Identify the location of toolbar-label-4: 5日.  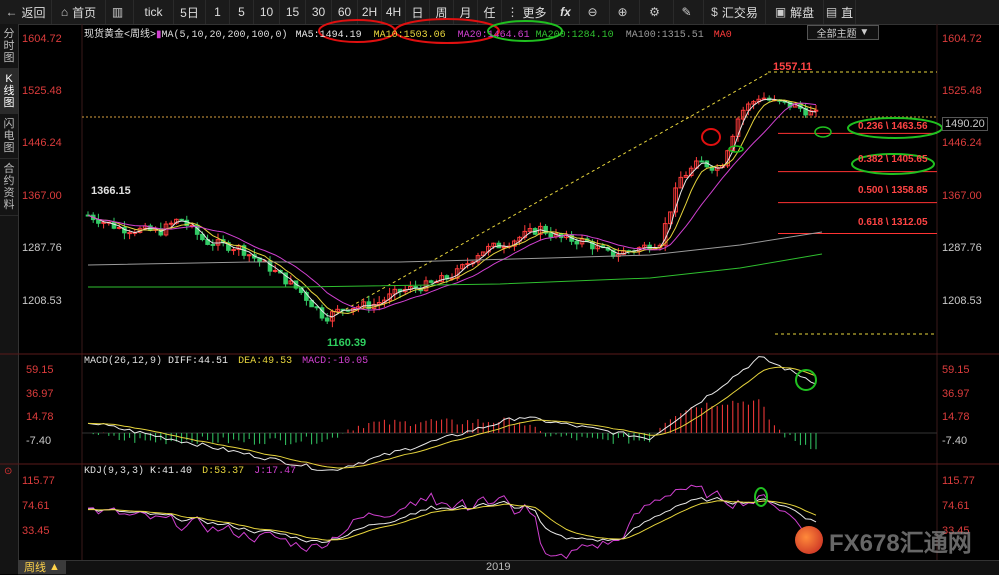
(189, 12).